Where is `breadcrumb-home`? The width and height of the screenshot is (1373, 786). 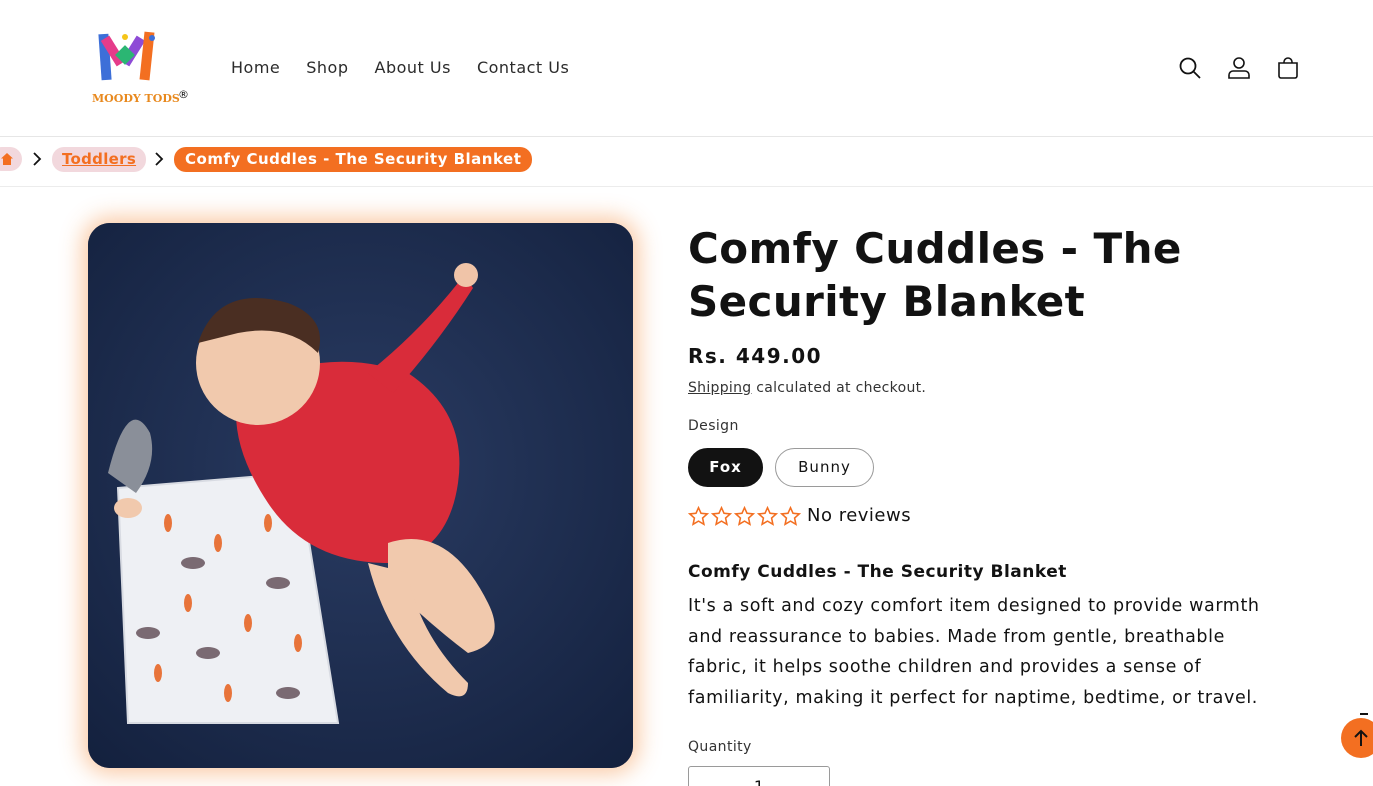
breadcrumb-home is located at coordinates (11, 159).